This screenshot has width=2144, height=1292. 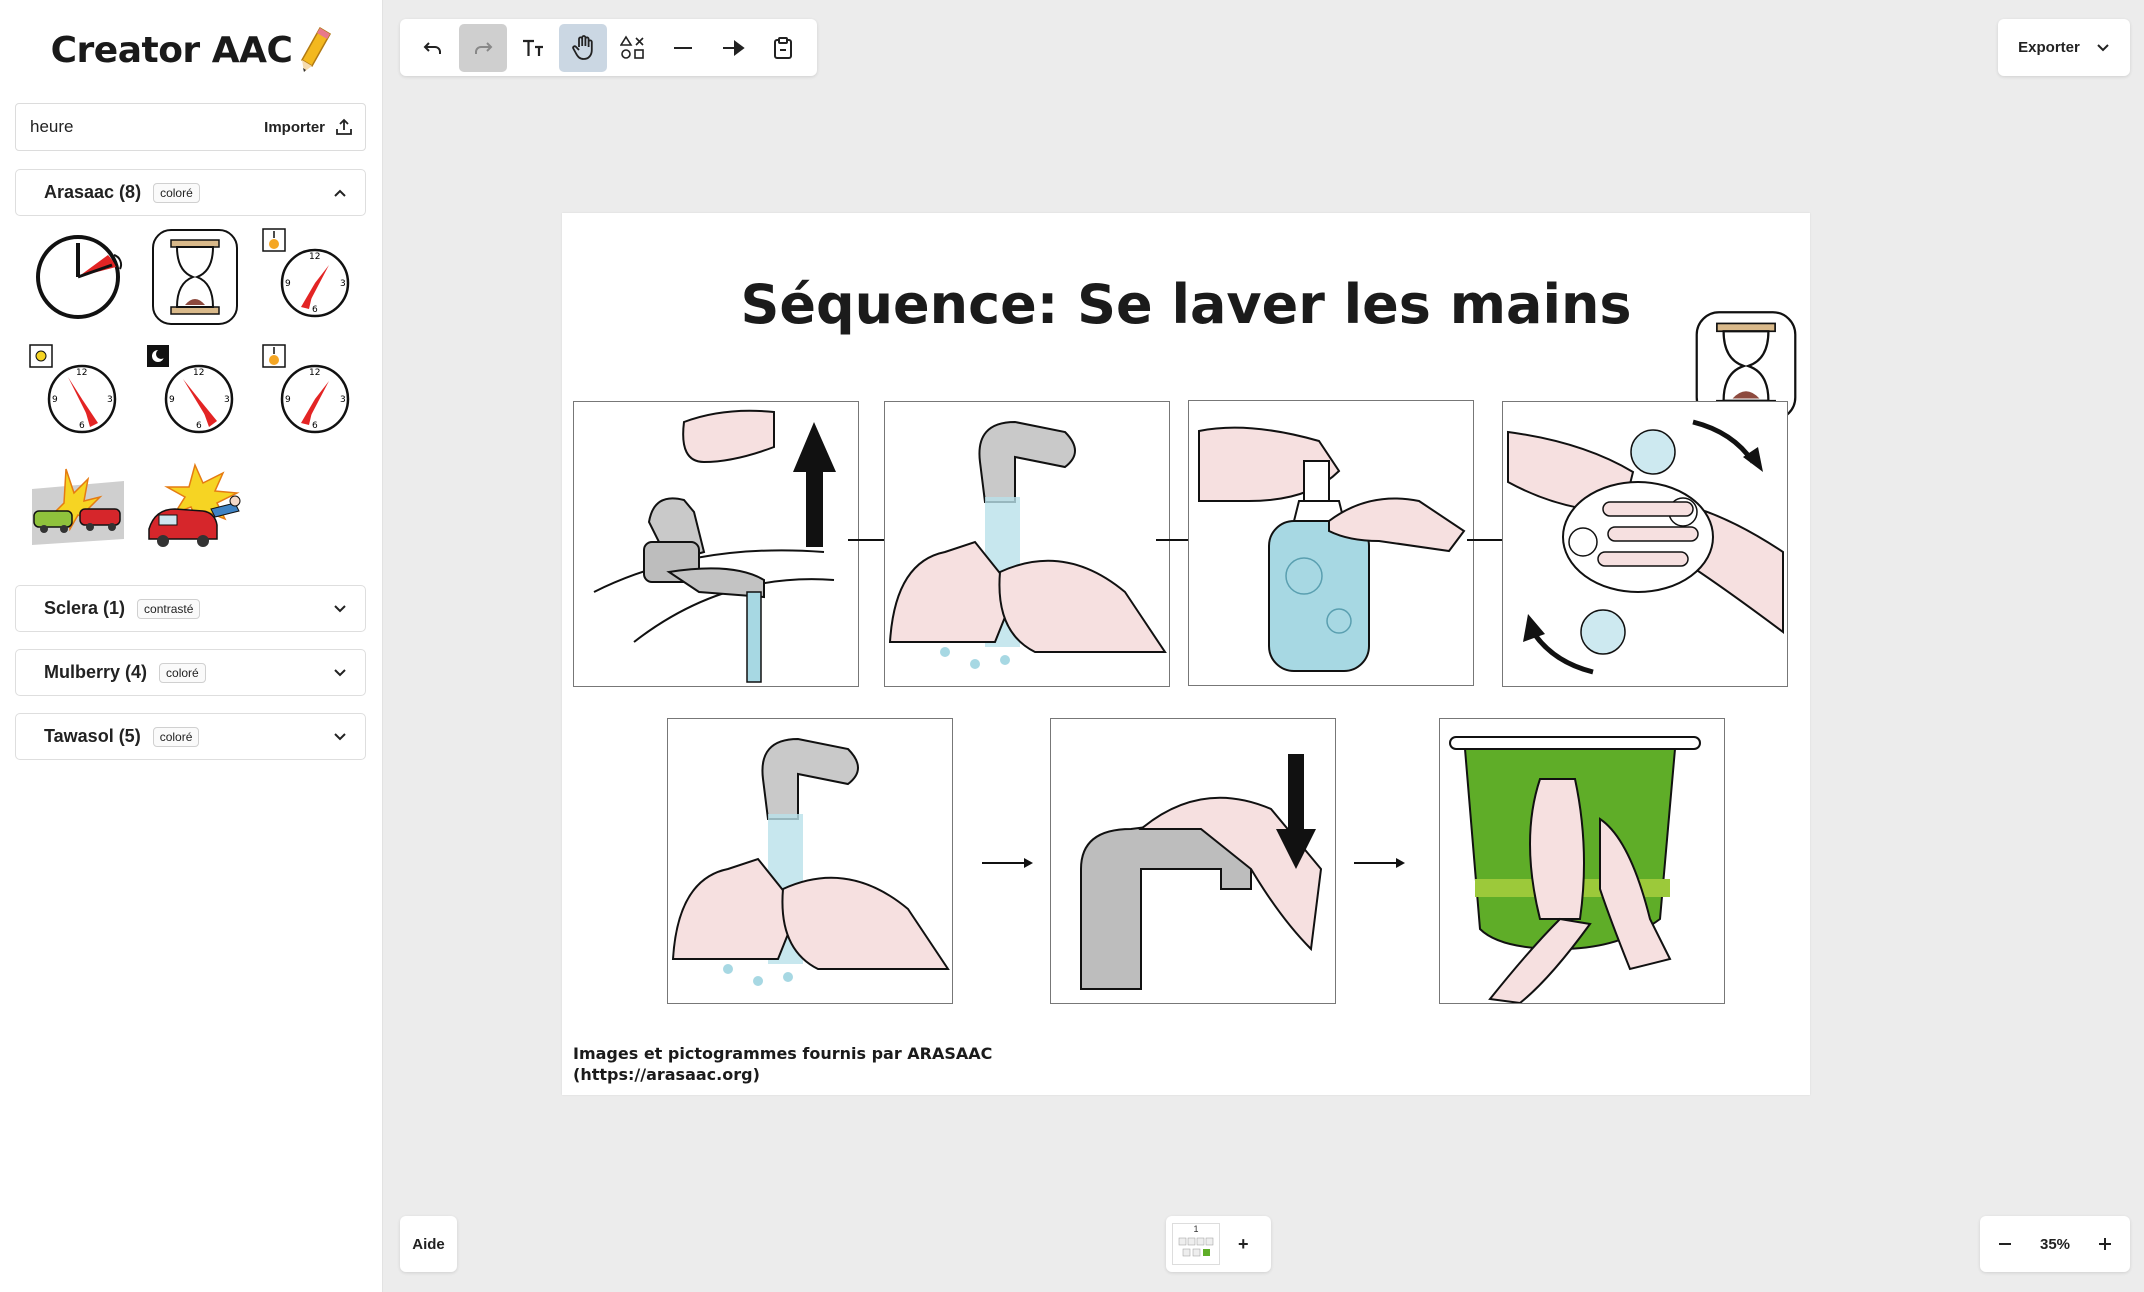 I want to click on library-panel-arasaac: Arasaac (8) coloré, so click(x=190, y=192).